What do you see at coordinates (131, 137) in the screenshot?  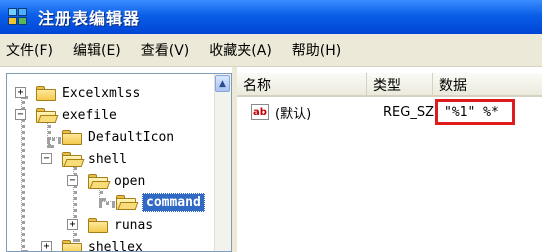 I see `tree-item-label: DefaultIcon` at bounding box center [131, 137].